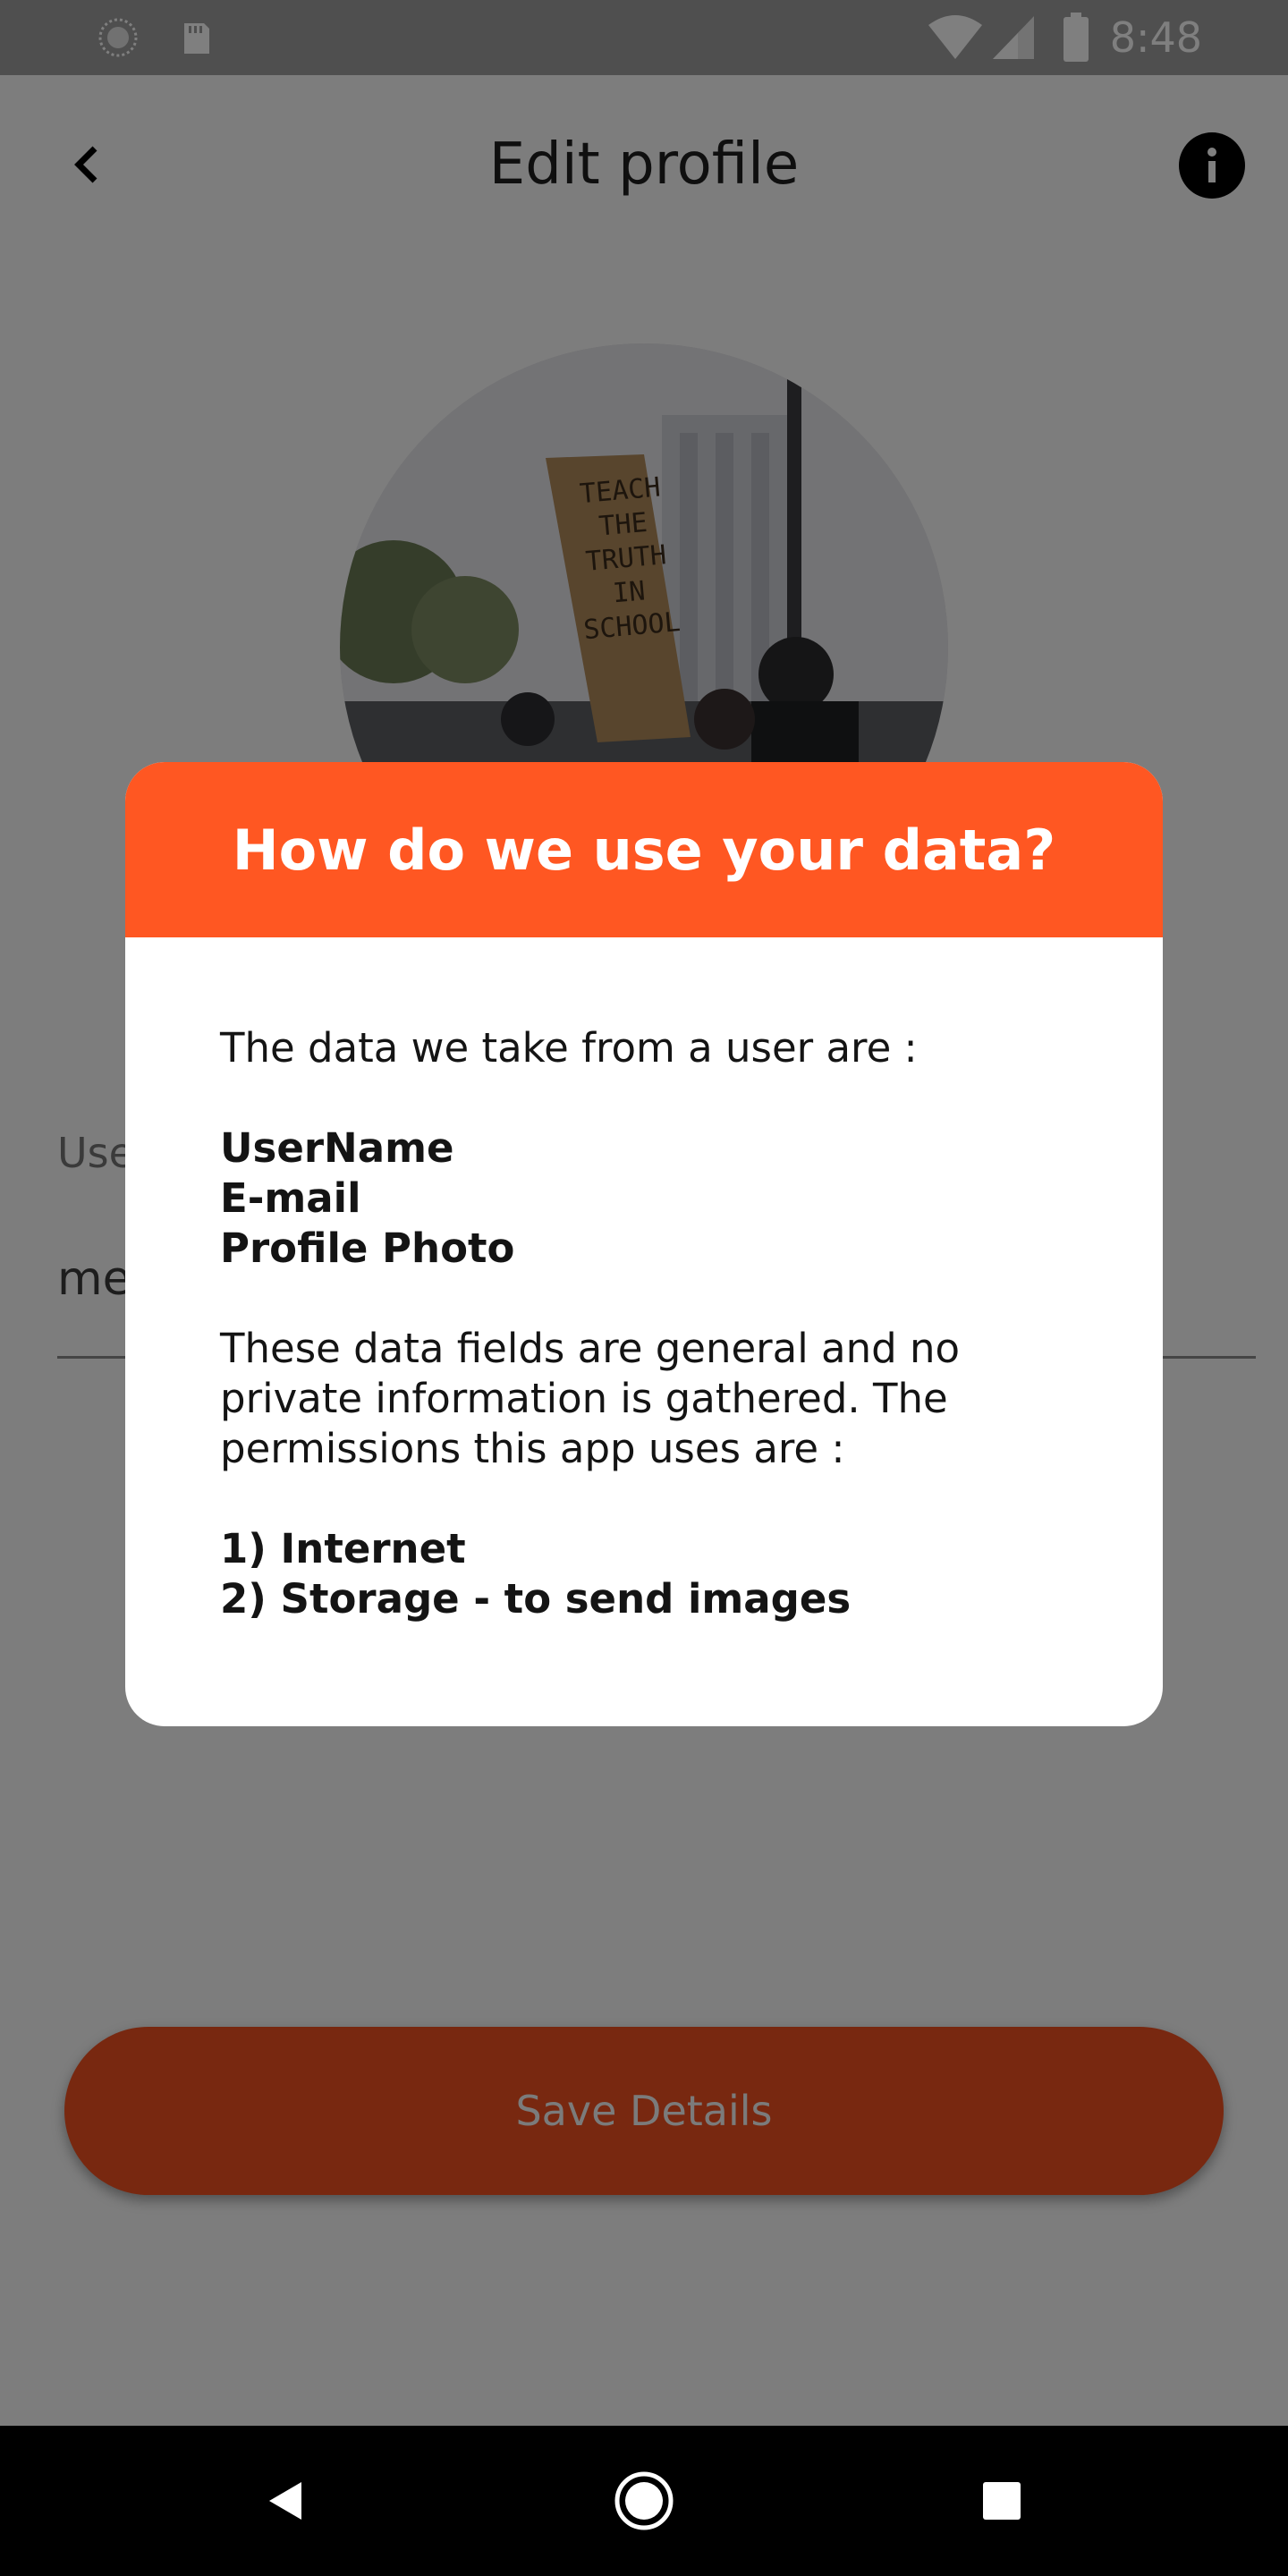 This screenshot has height=2576, width=1288. What do you see at coordinates (584, 1398) in the screenshot?
I see `explanation-line: private information is gathered. The` at bounding box center [584, 1398].